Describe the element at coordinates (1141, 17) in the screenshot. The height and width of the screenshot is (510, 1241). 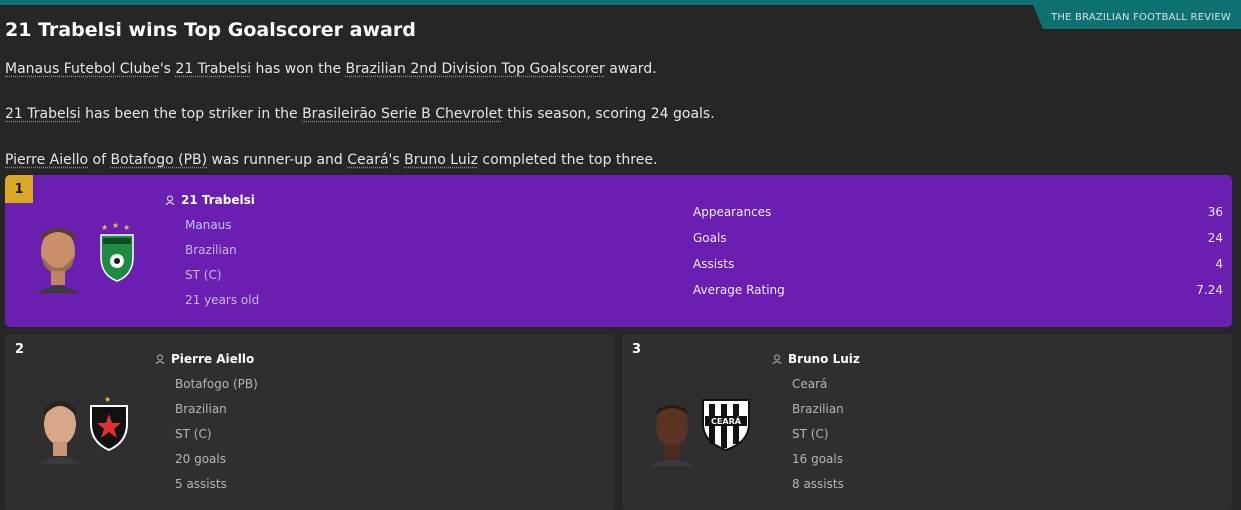
I see `source-label: THE BRAZILIAN FOOTBALL REVIEW` at that location.